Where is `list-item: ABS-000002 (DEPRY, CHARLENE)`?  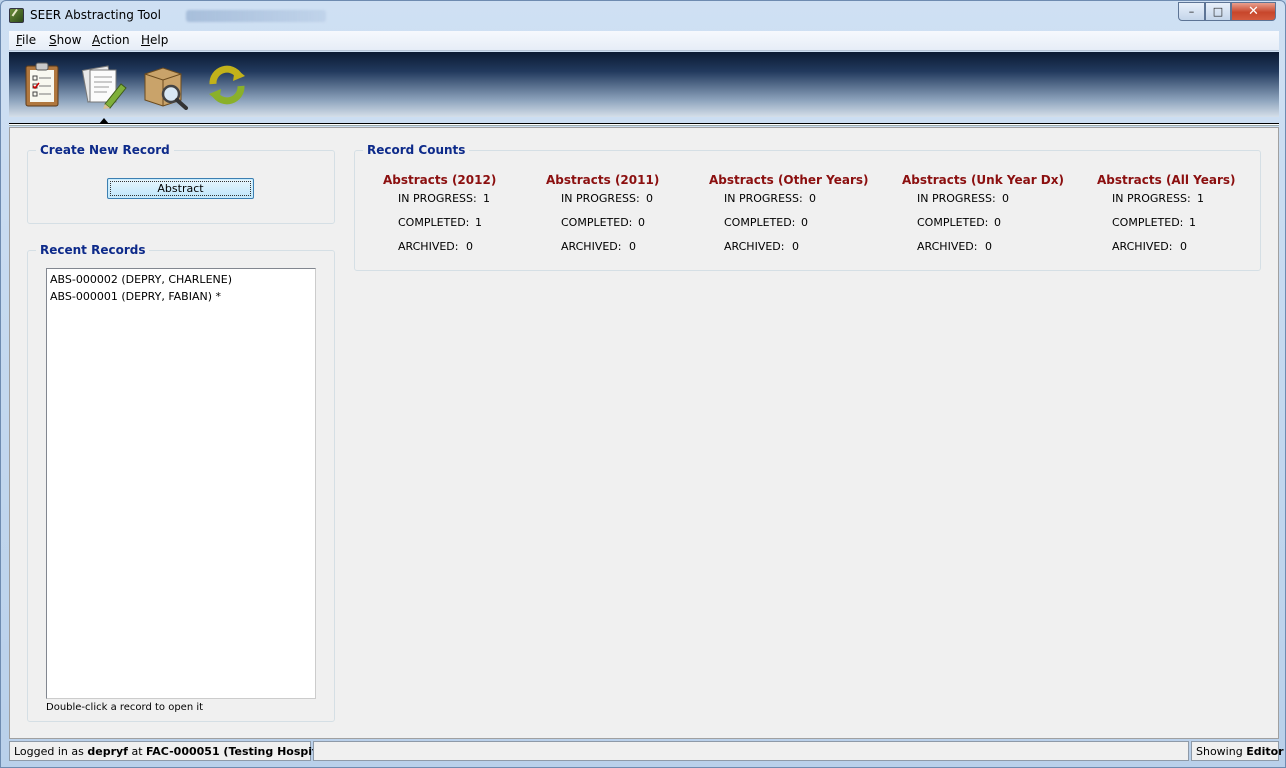 list-item: ABS-000002 (DEPRY, CHARLENE) is located at coordinates (181, 279).